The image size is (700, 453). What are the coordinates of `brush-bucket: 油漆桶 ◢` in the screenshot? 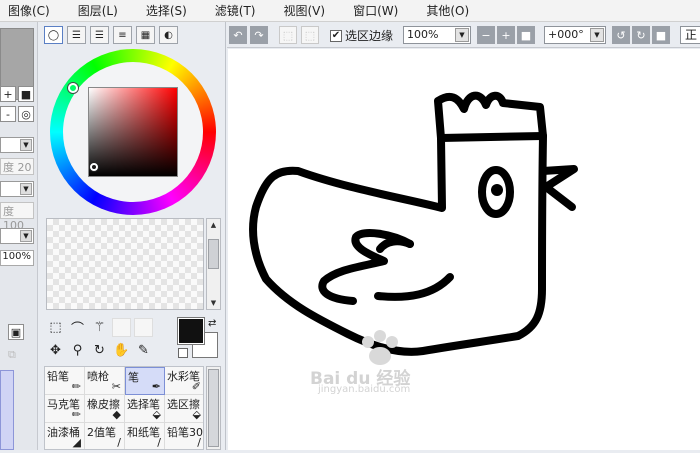 It's located at (65, 436).